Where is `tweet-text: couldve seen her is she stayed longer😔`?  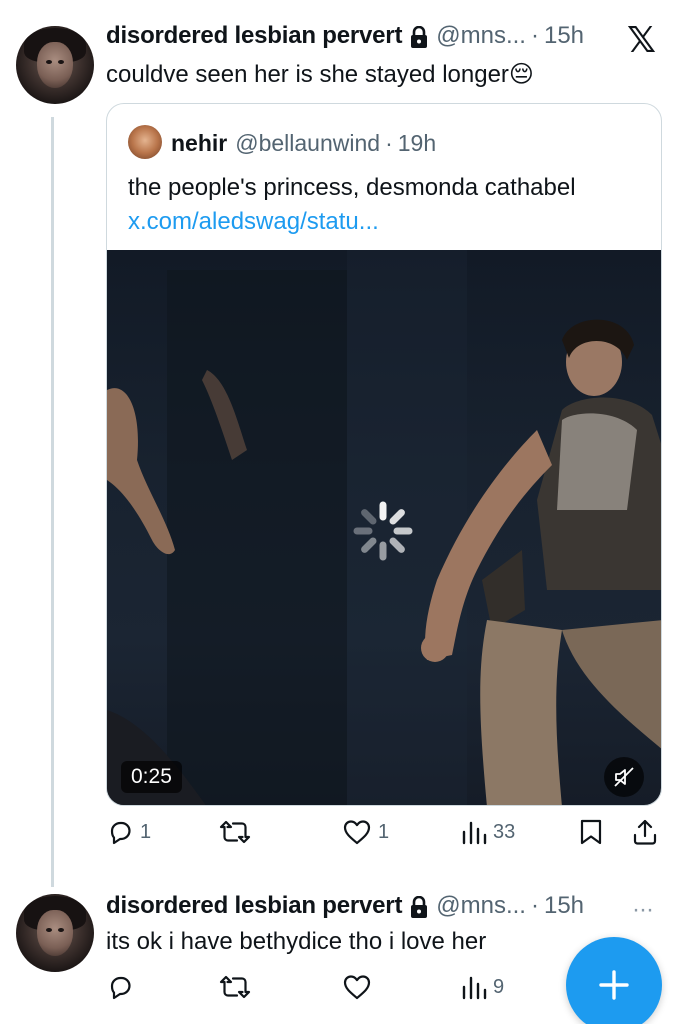
tweet-text: couldve seen her is she stayed longer😔 is located at coordinates (320, 74).